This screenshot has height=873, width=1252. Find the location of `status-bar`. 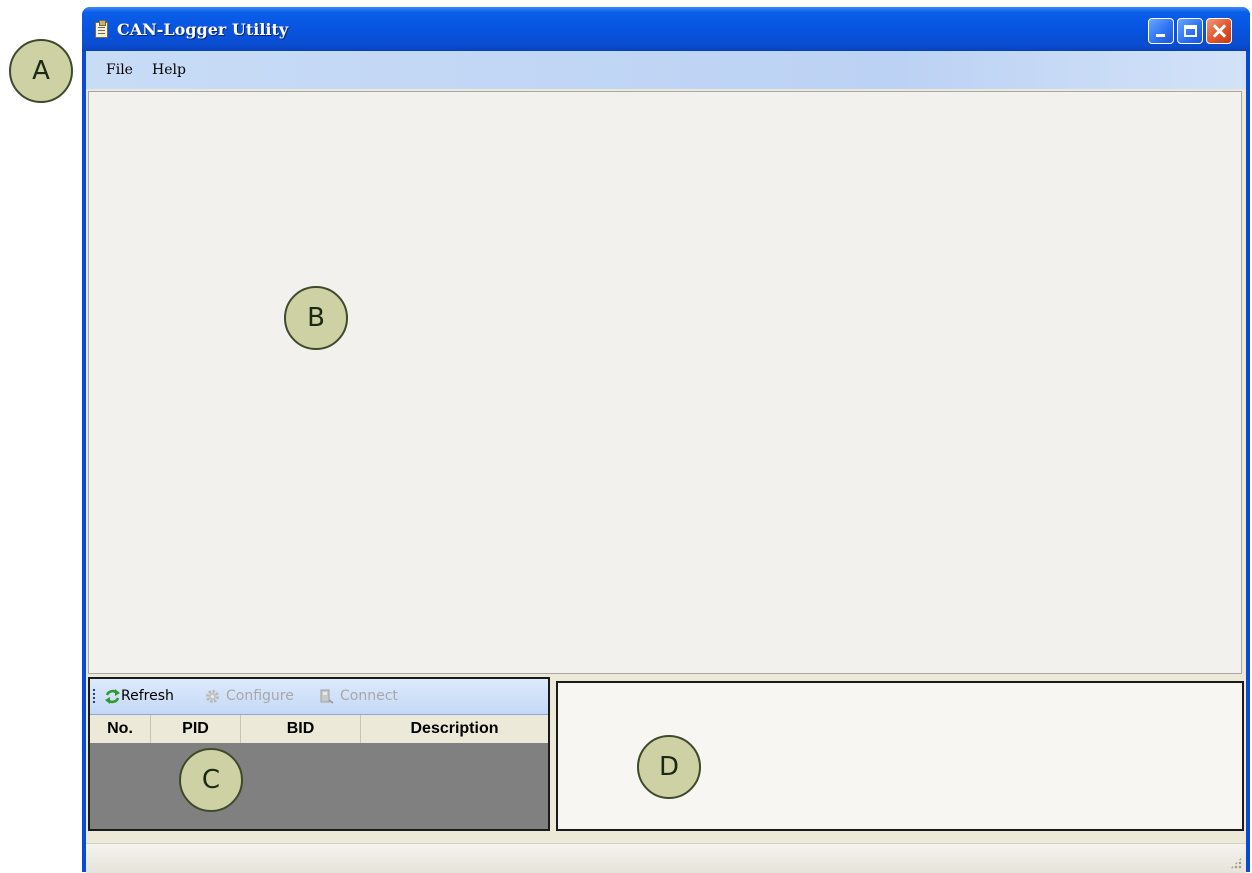

status-bar is located at coordinates (666, 858).